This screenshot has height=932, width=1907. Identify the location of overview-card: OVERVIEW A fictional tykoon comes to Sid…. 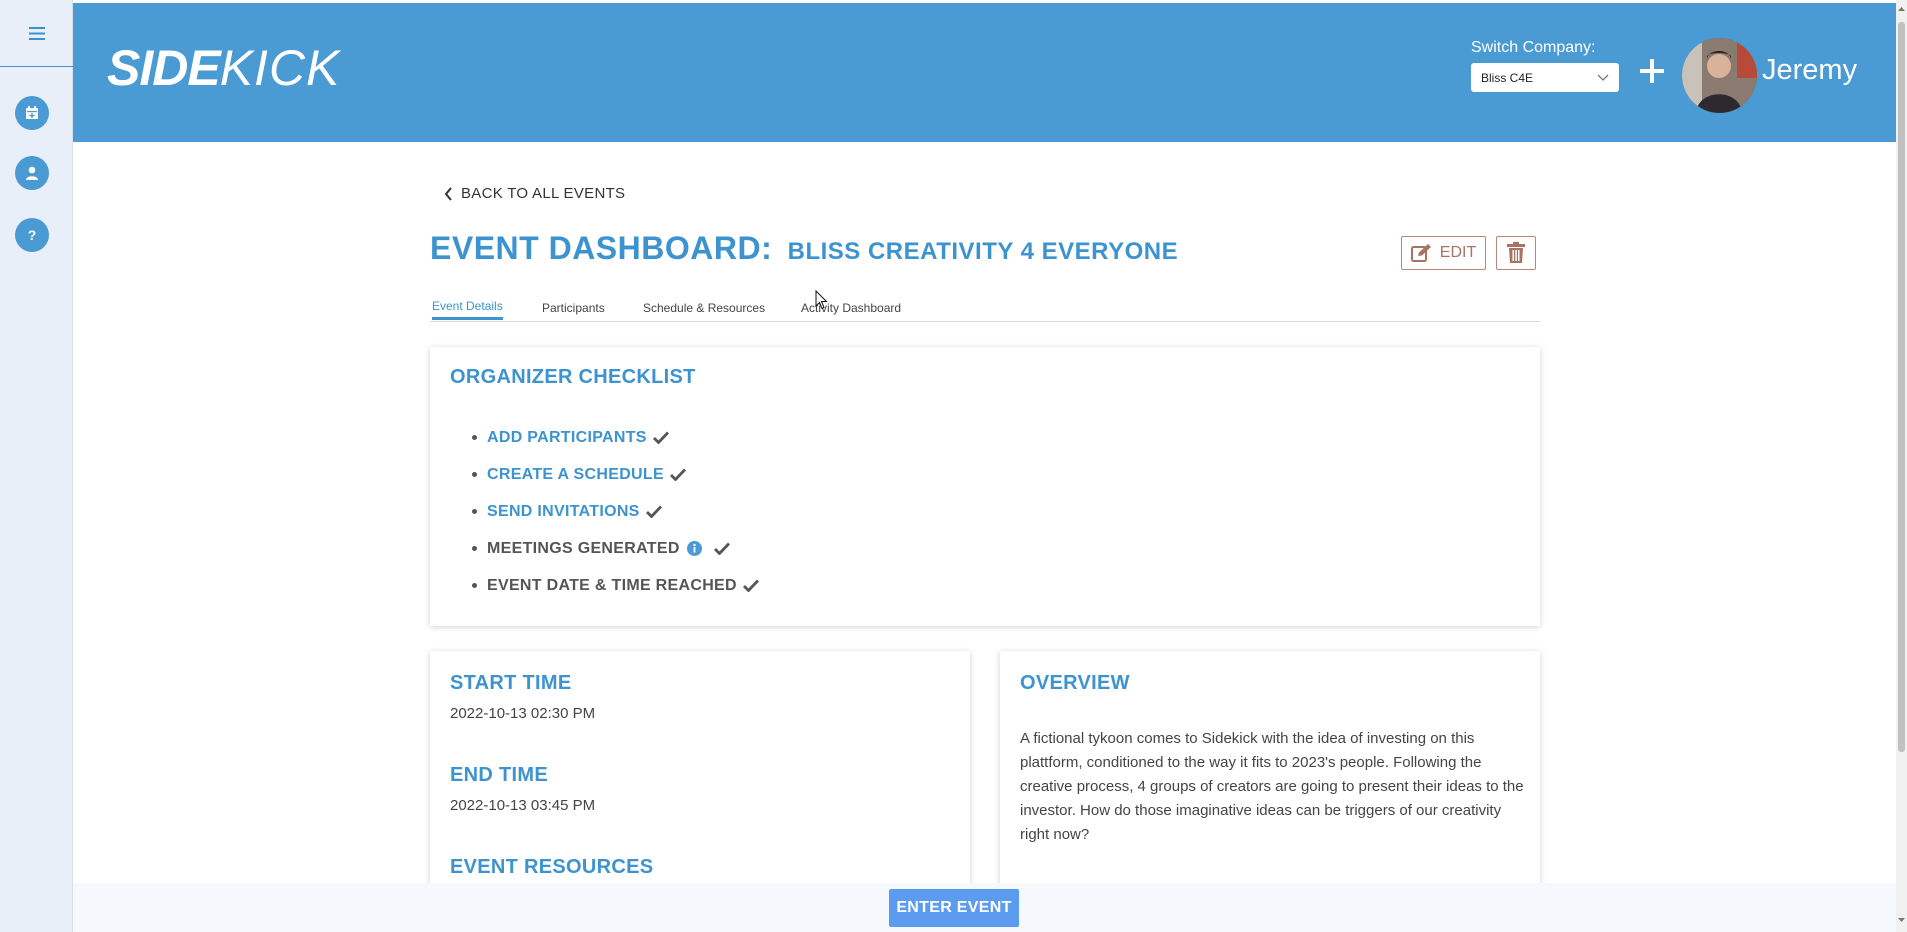
(1270, 771).